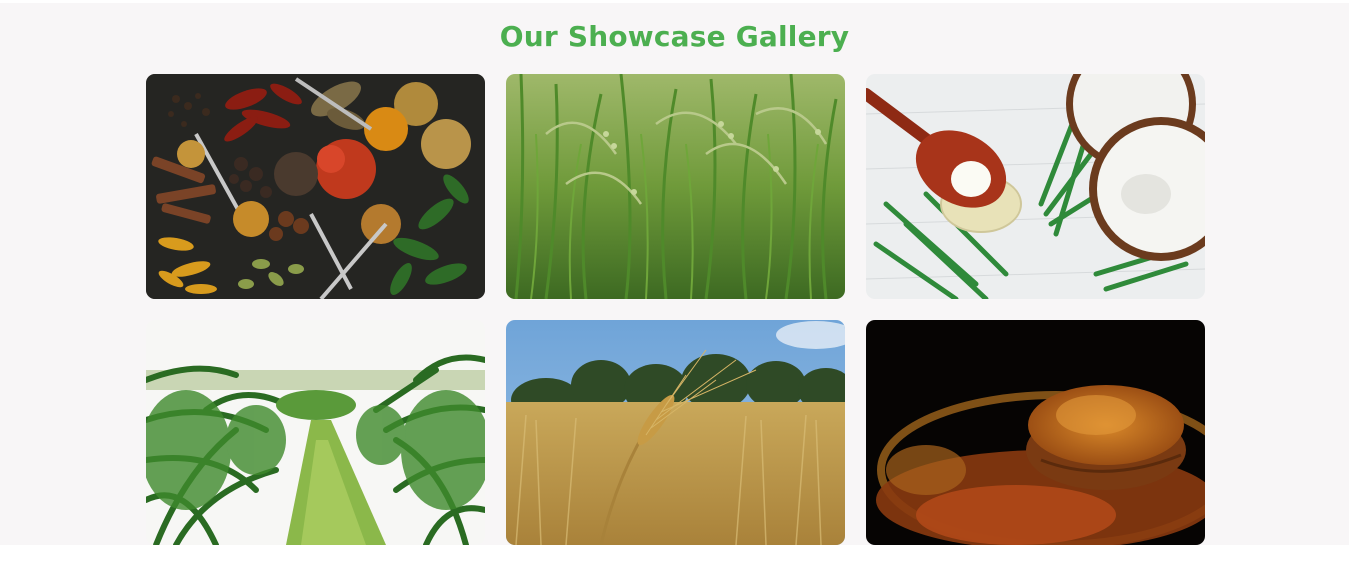 The image size is (1349, 586). I want to click on gallery-image-rice-field, so click(675, 186).